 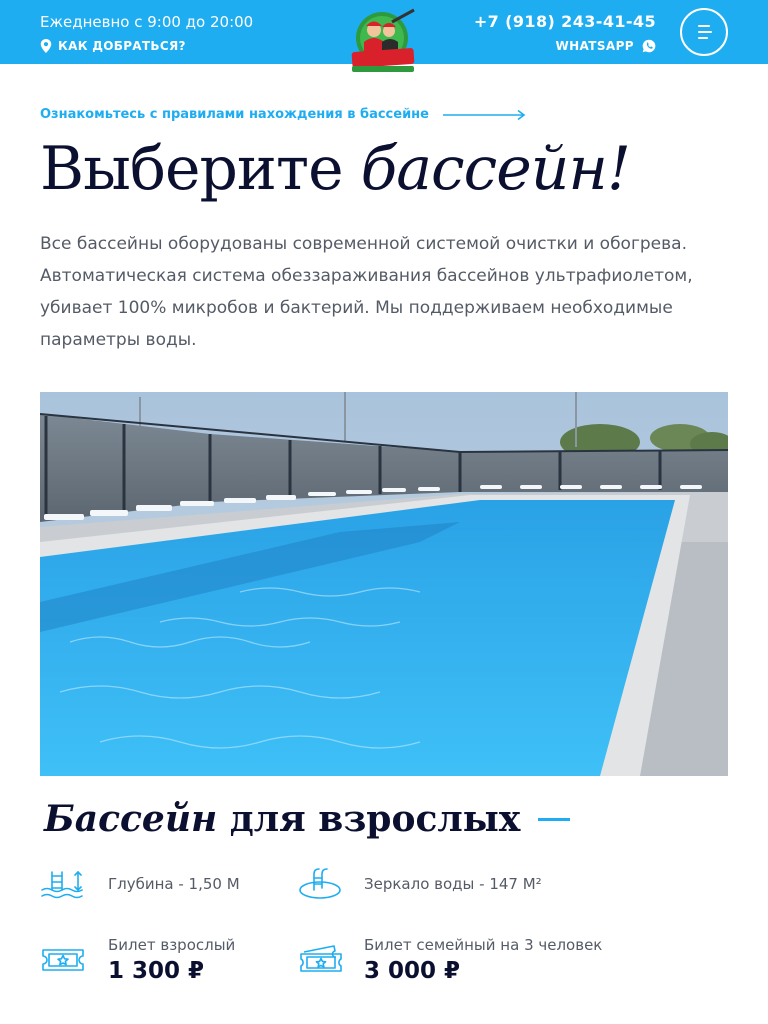 I want to click on tickets-icon, so click(x=321, y=958).